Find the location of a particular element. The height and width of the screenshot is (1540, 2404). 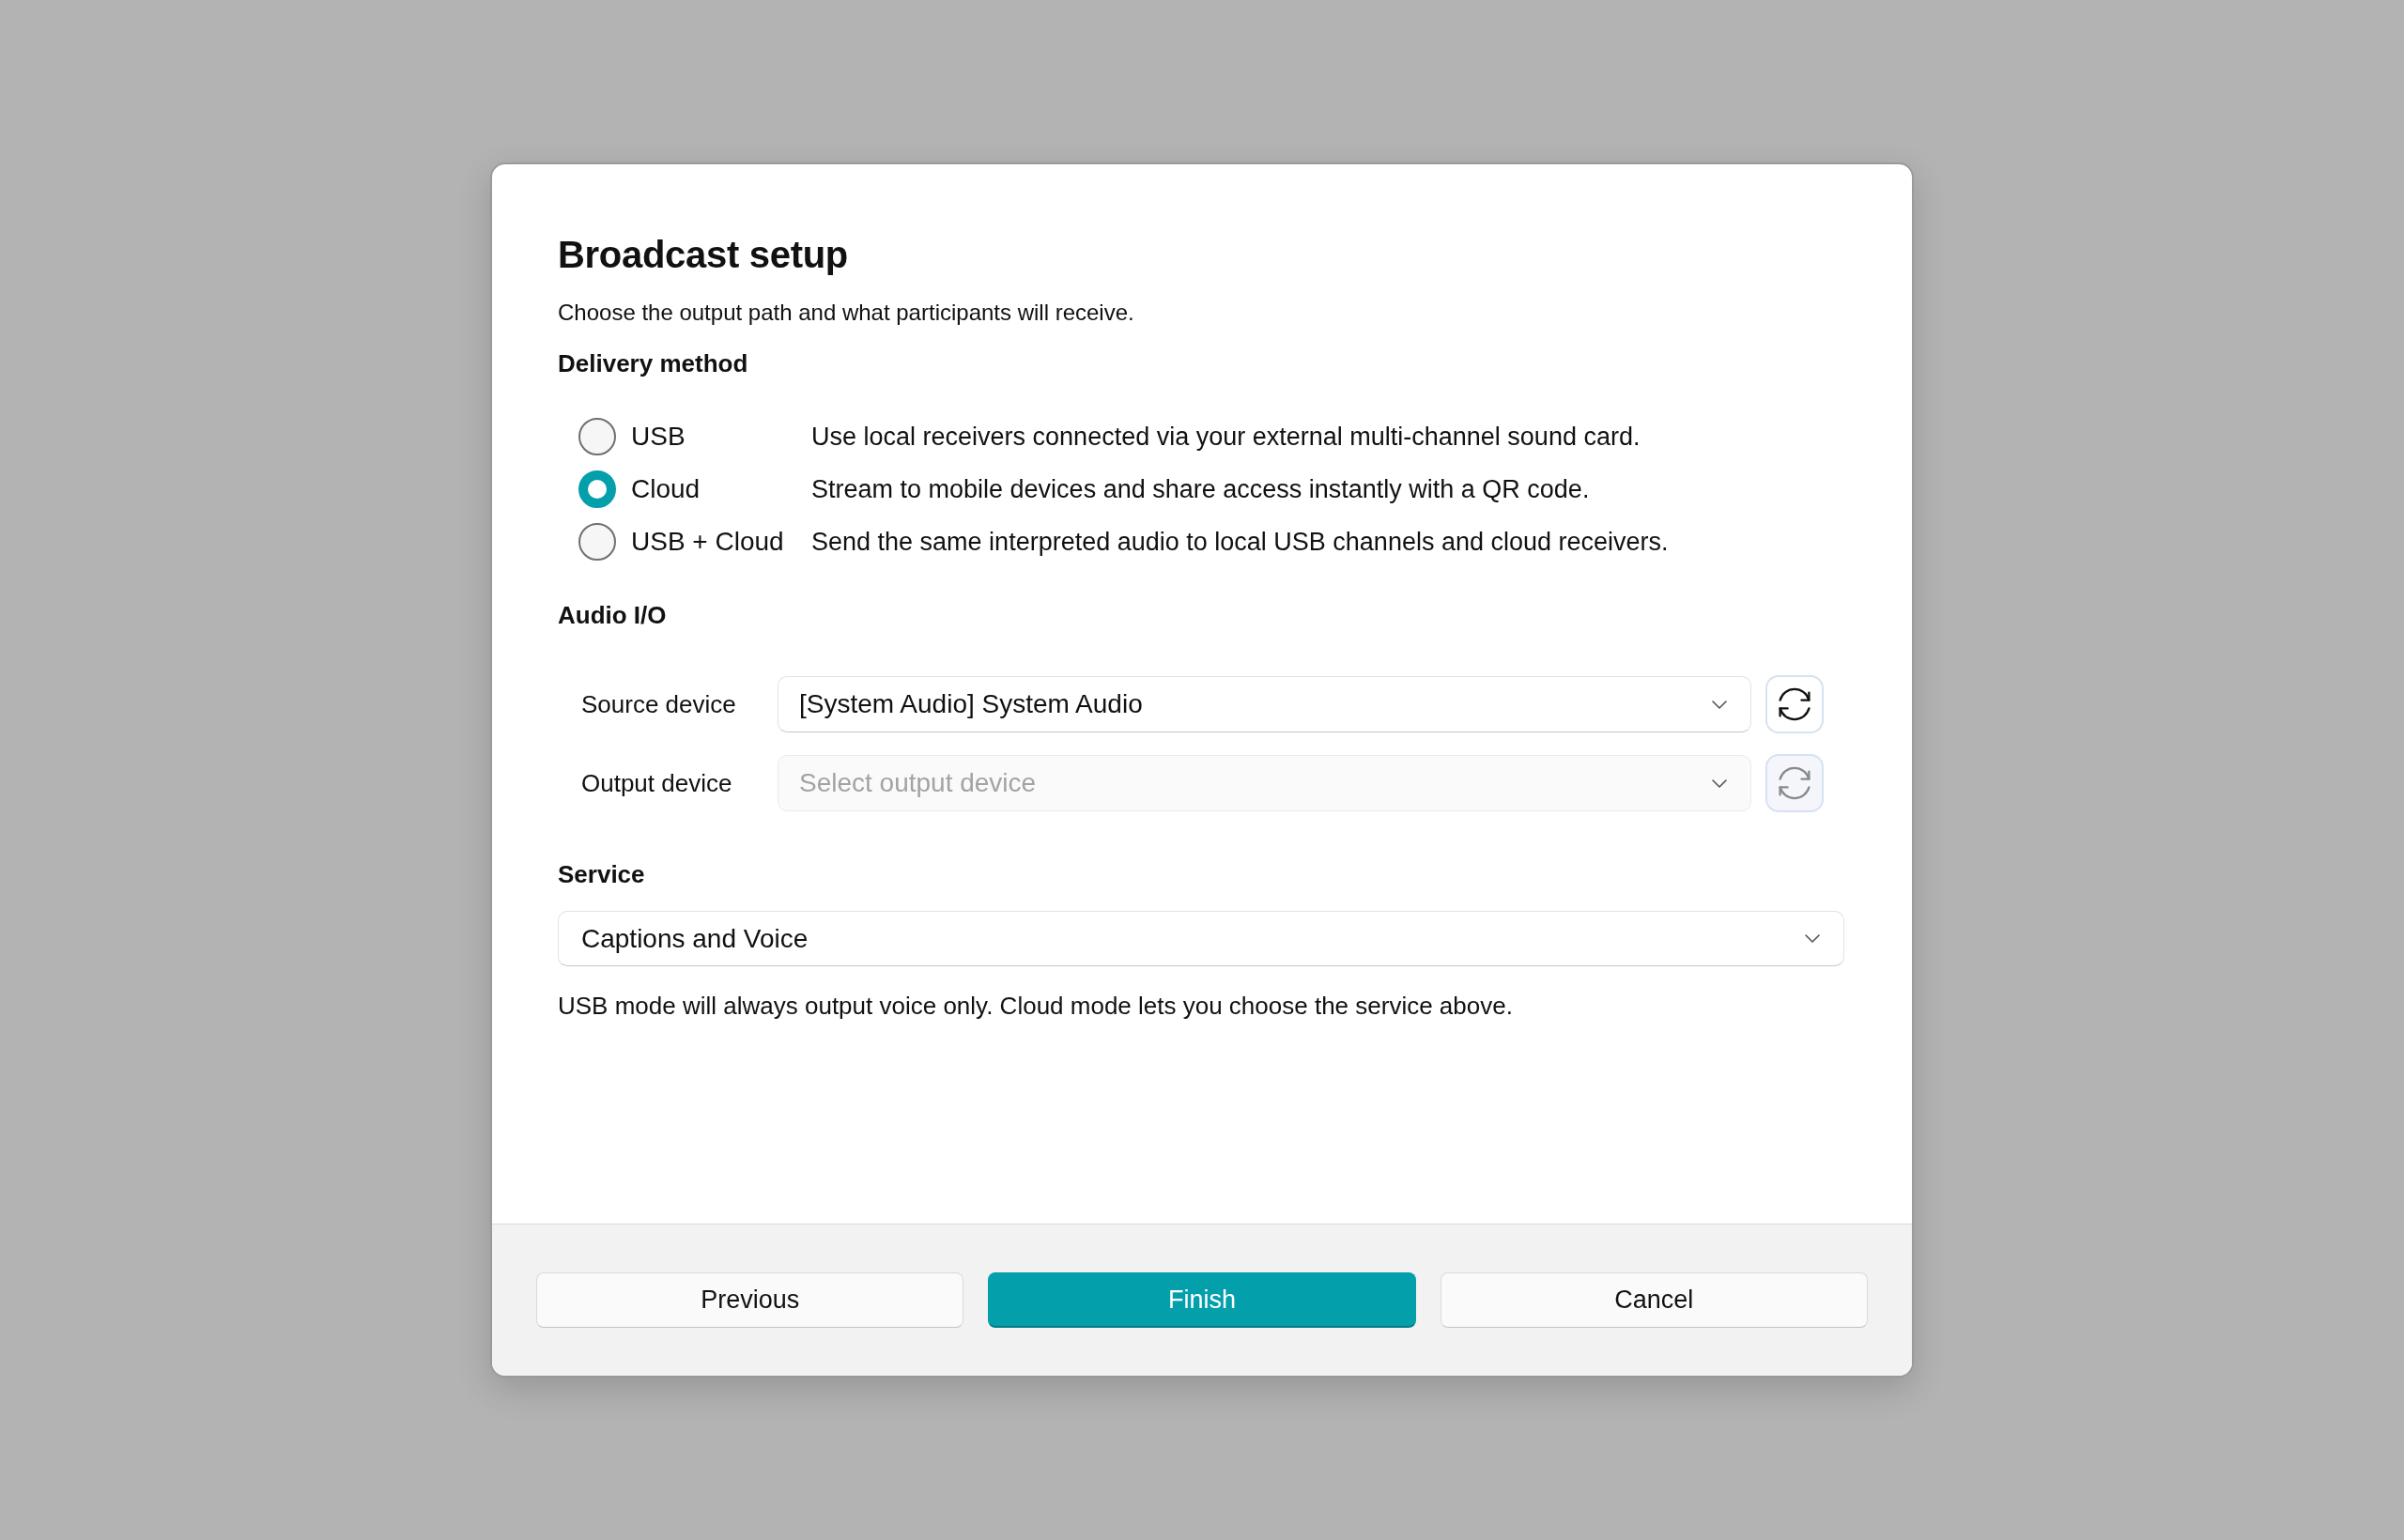

dropdown-field: Captions and Voice is located at coordinates (1201, 938).